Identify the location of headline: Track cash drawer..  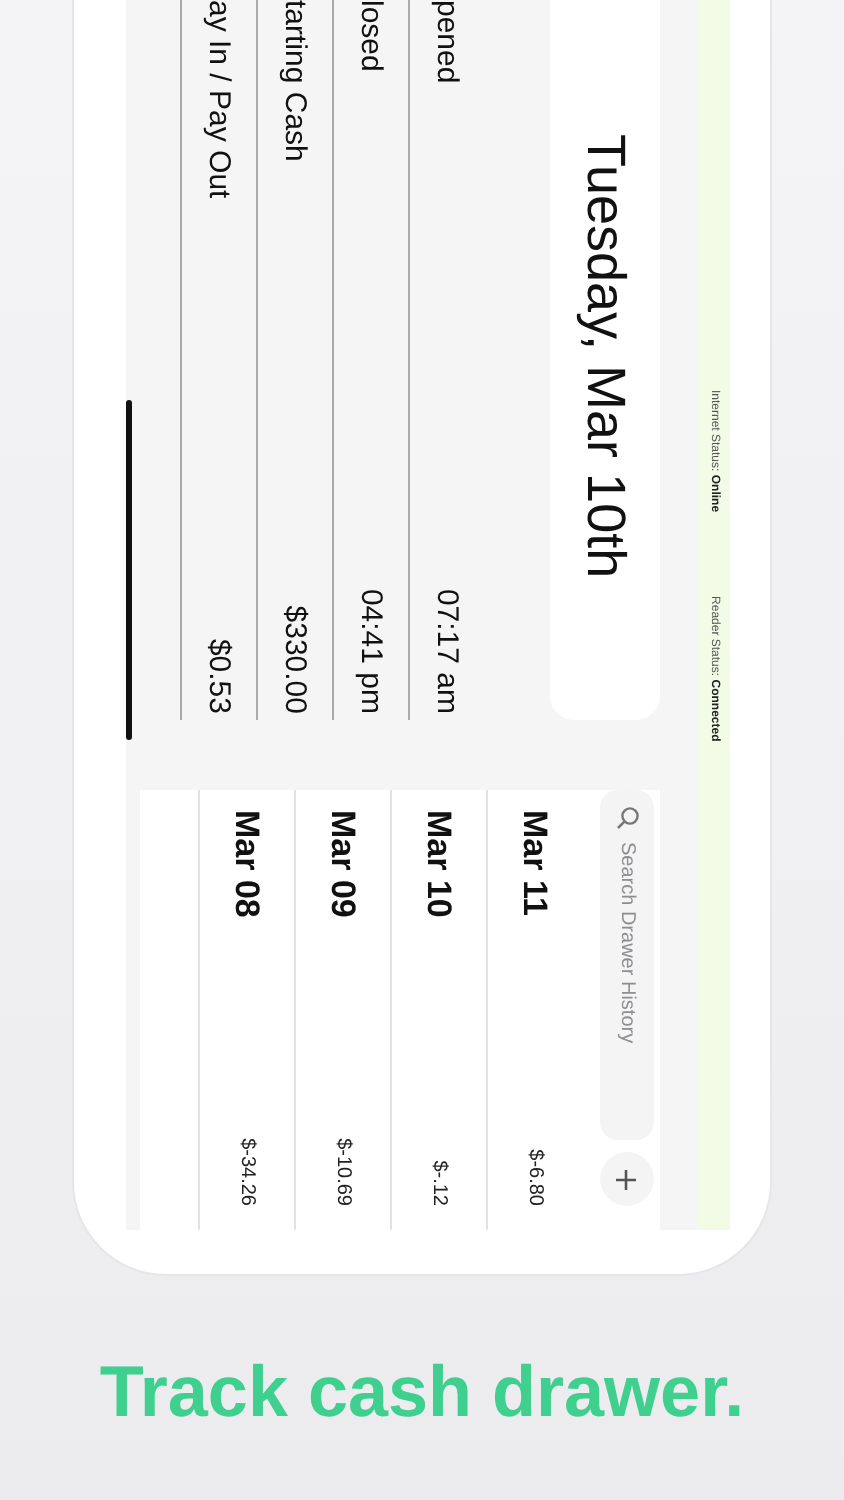
(422, 1392).